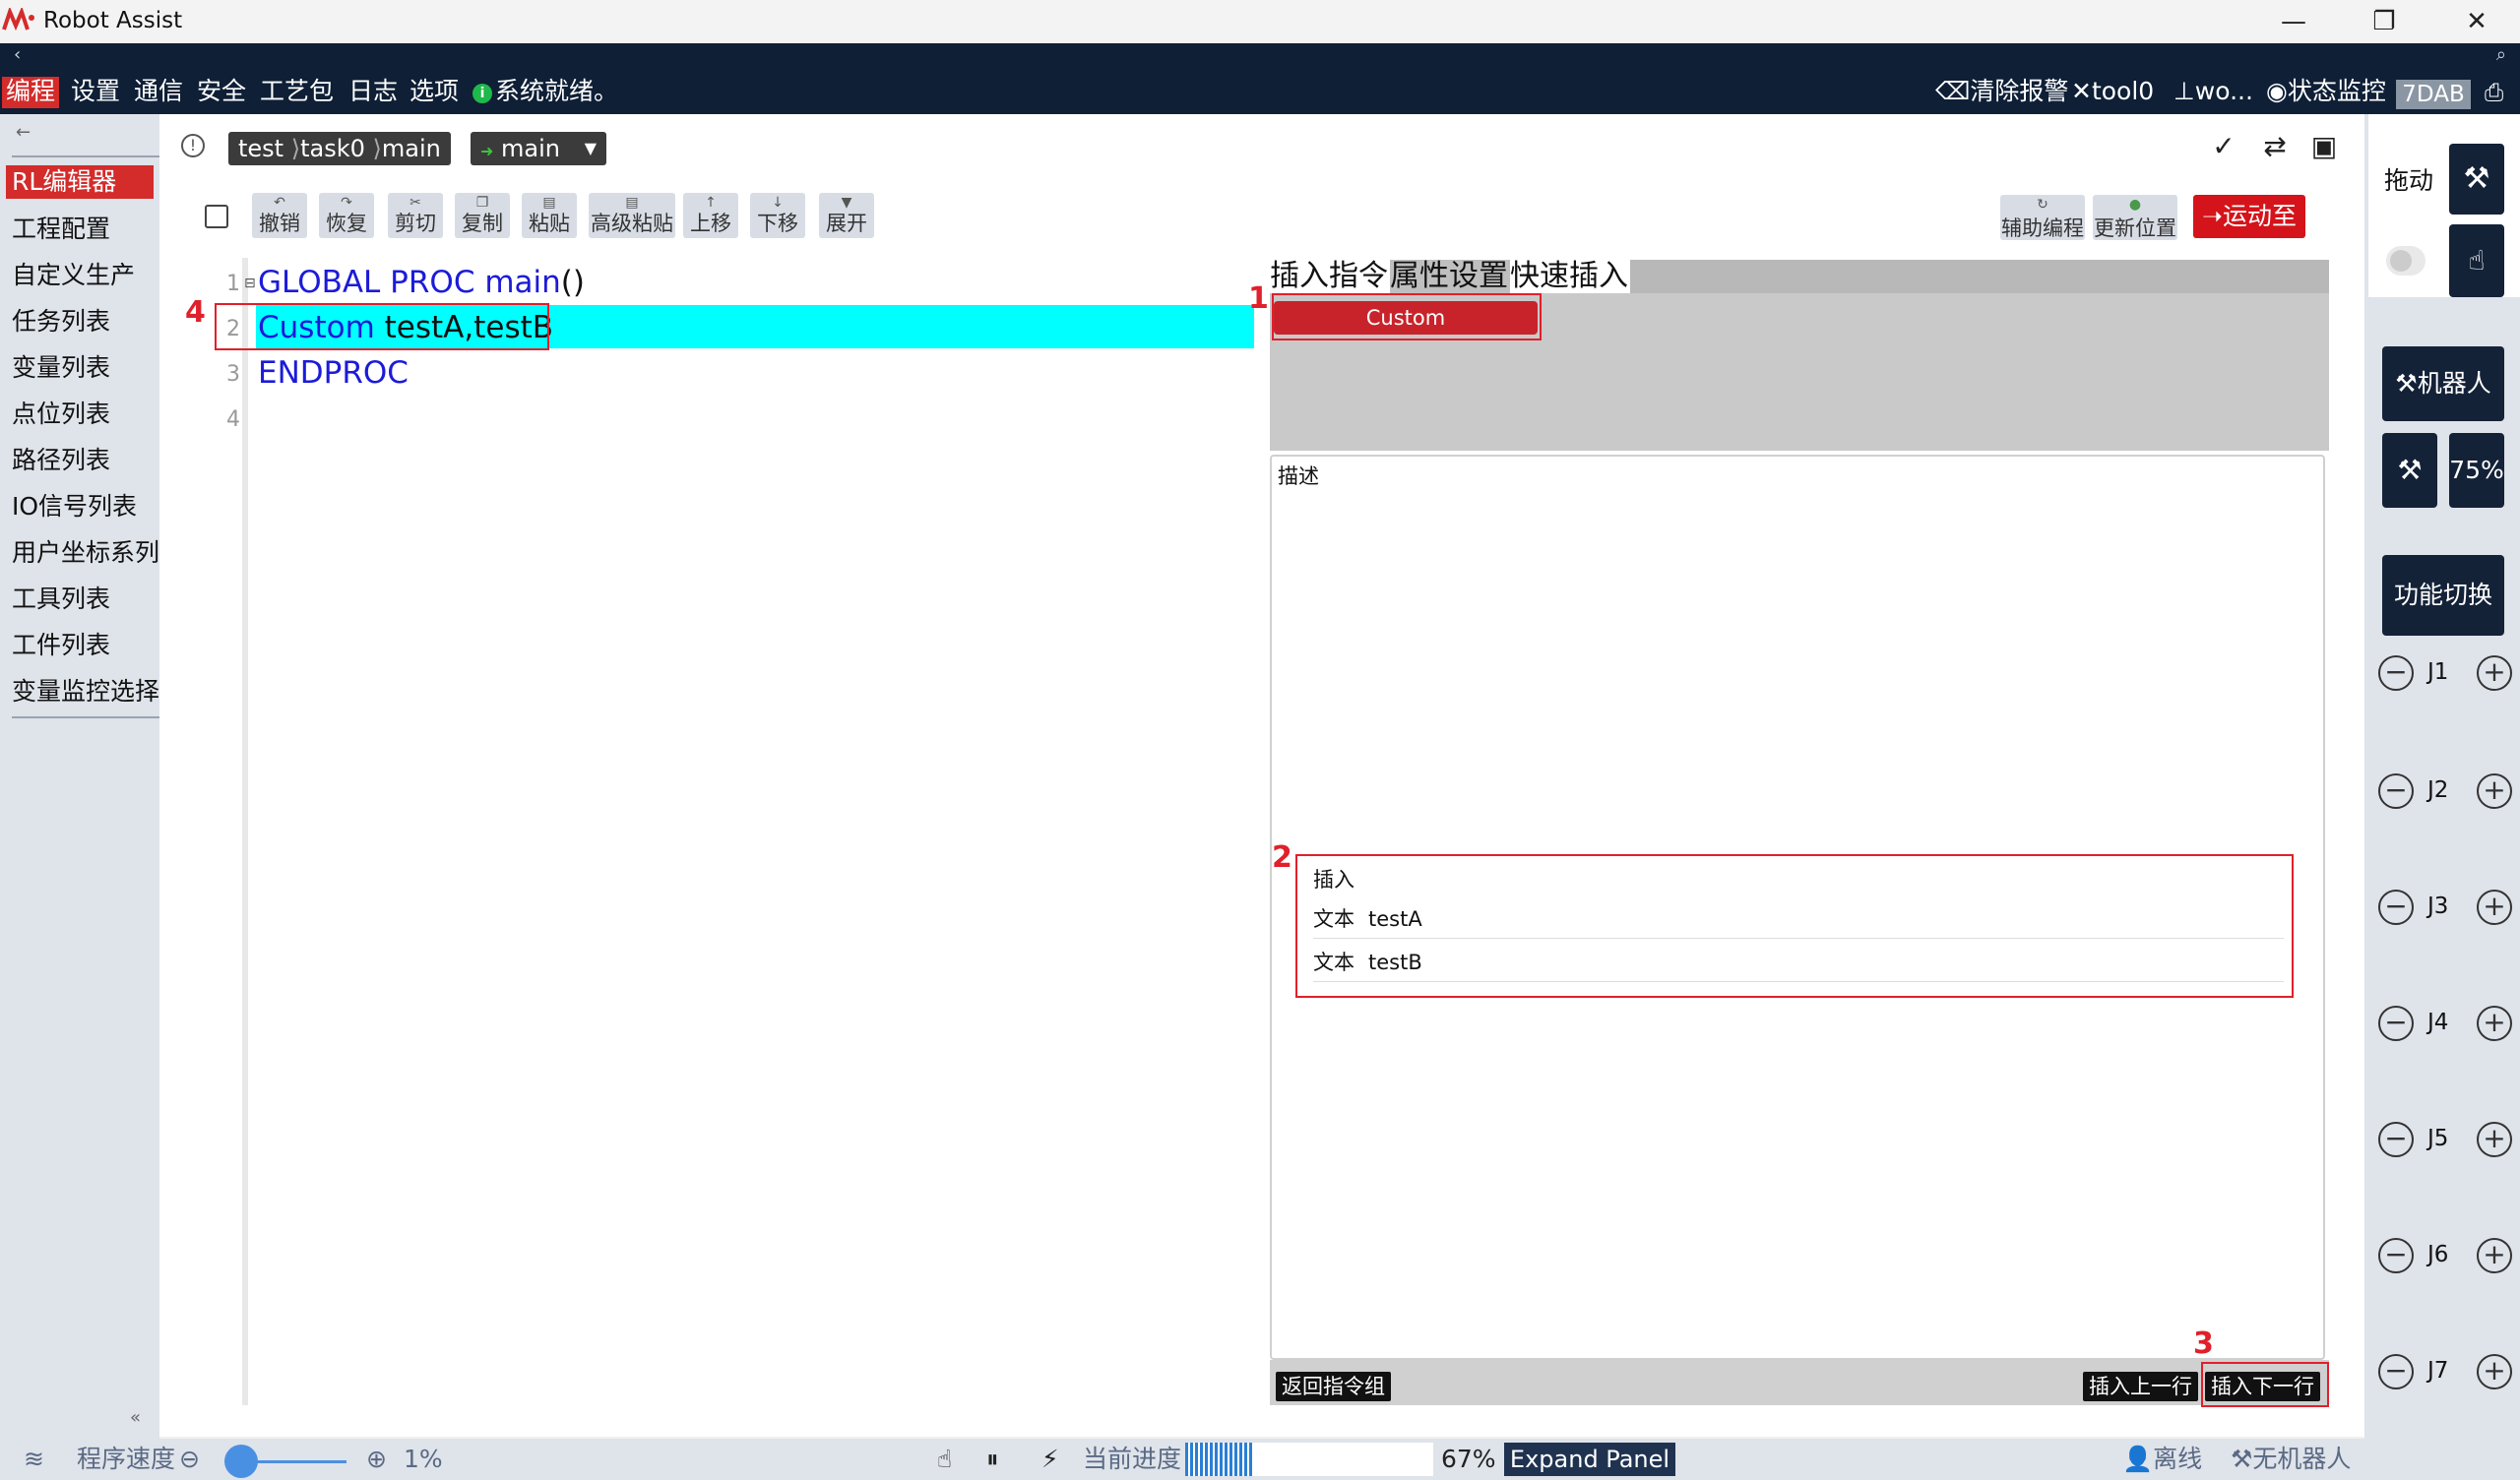  What do you see at coordinates (2275, 147) in the screenshot?
I see `swap-icon: ⇄` at bounding box center [2275, 147].